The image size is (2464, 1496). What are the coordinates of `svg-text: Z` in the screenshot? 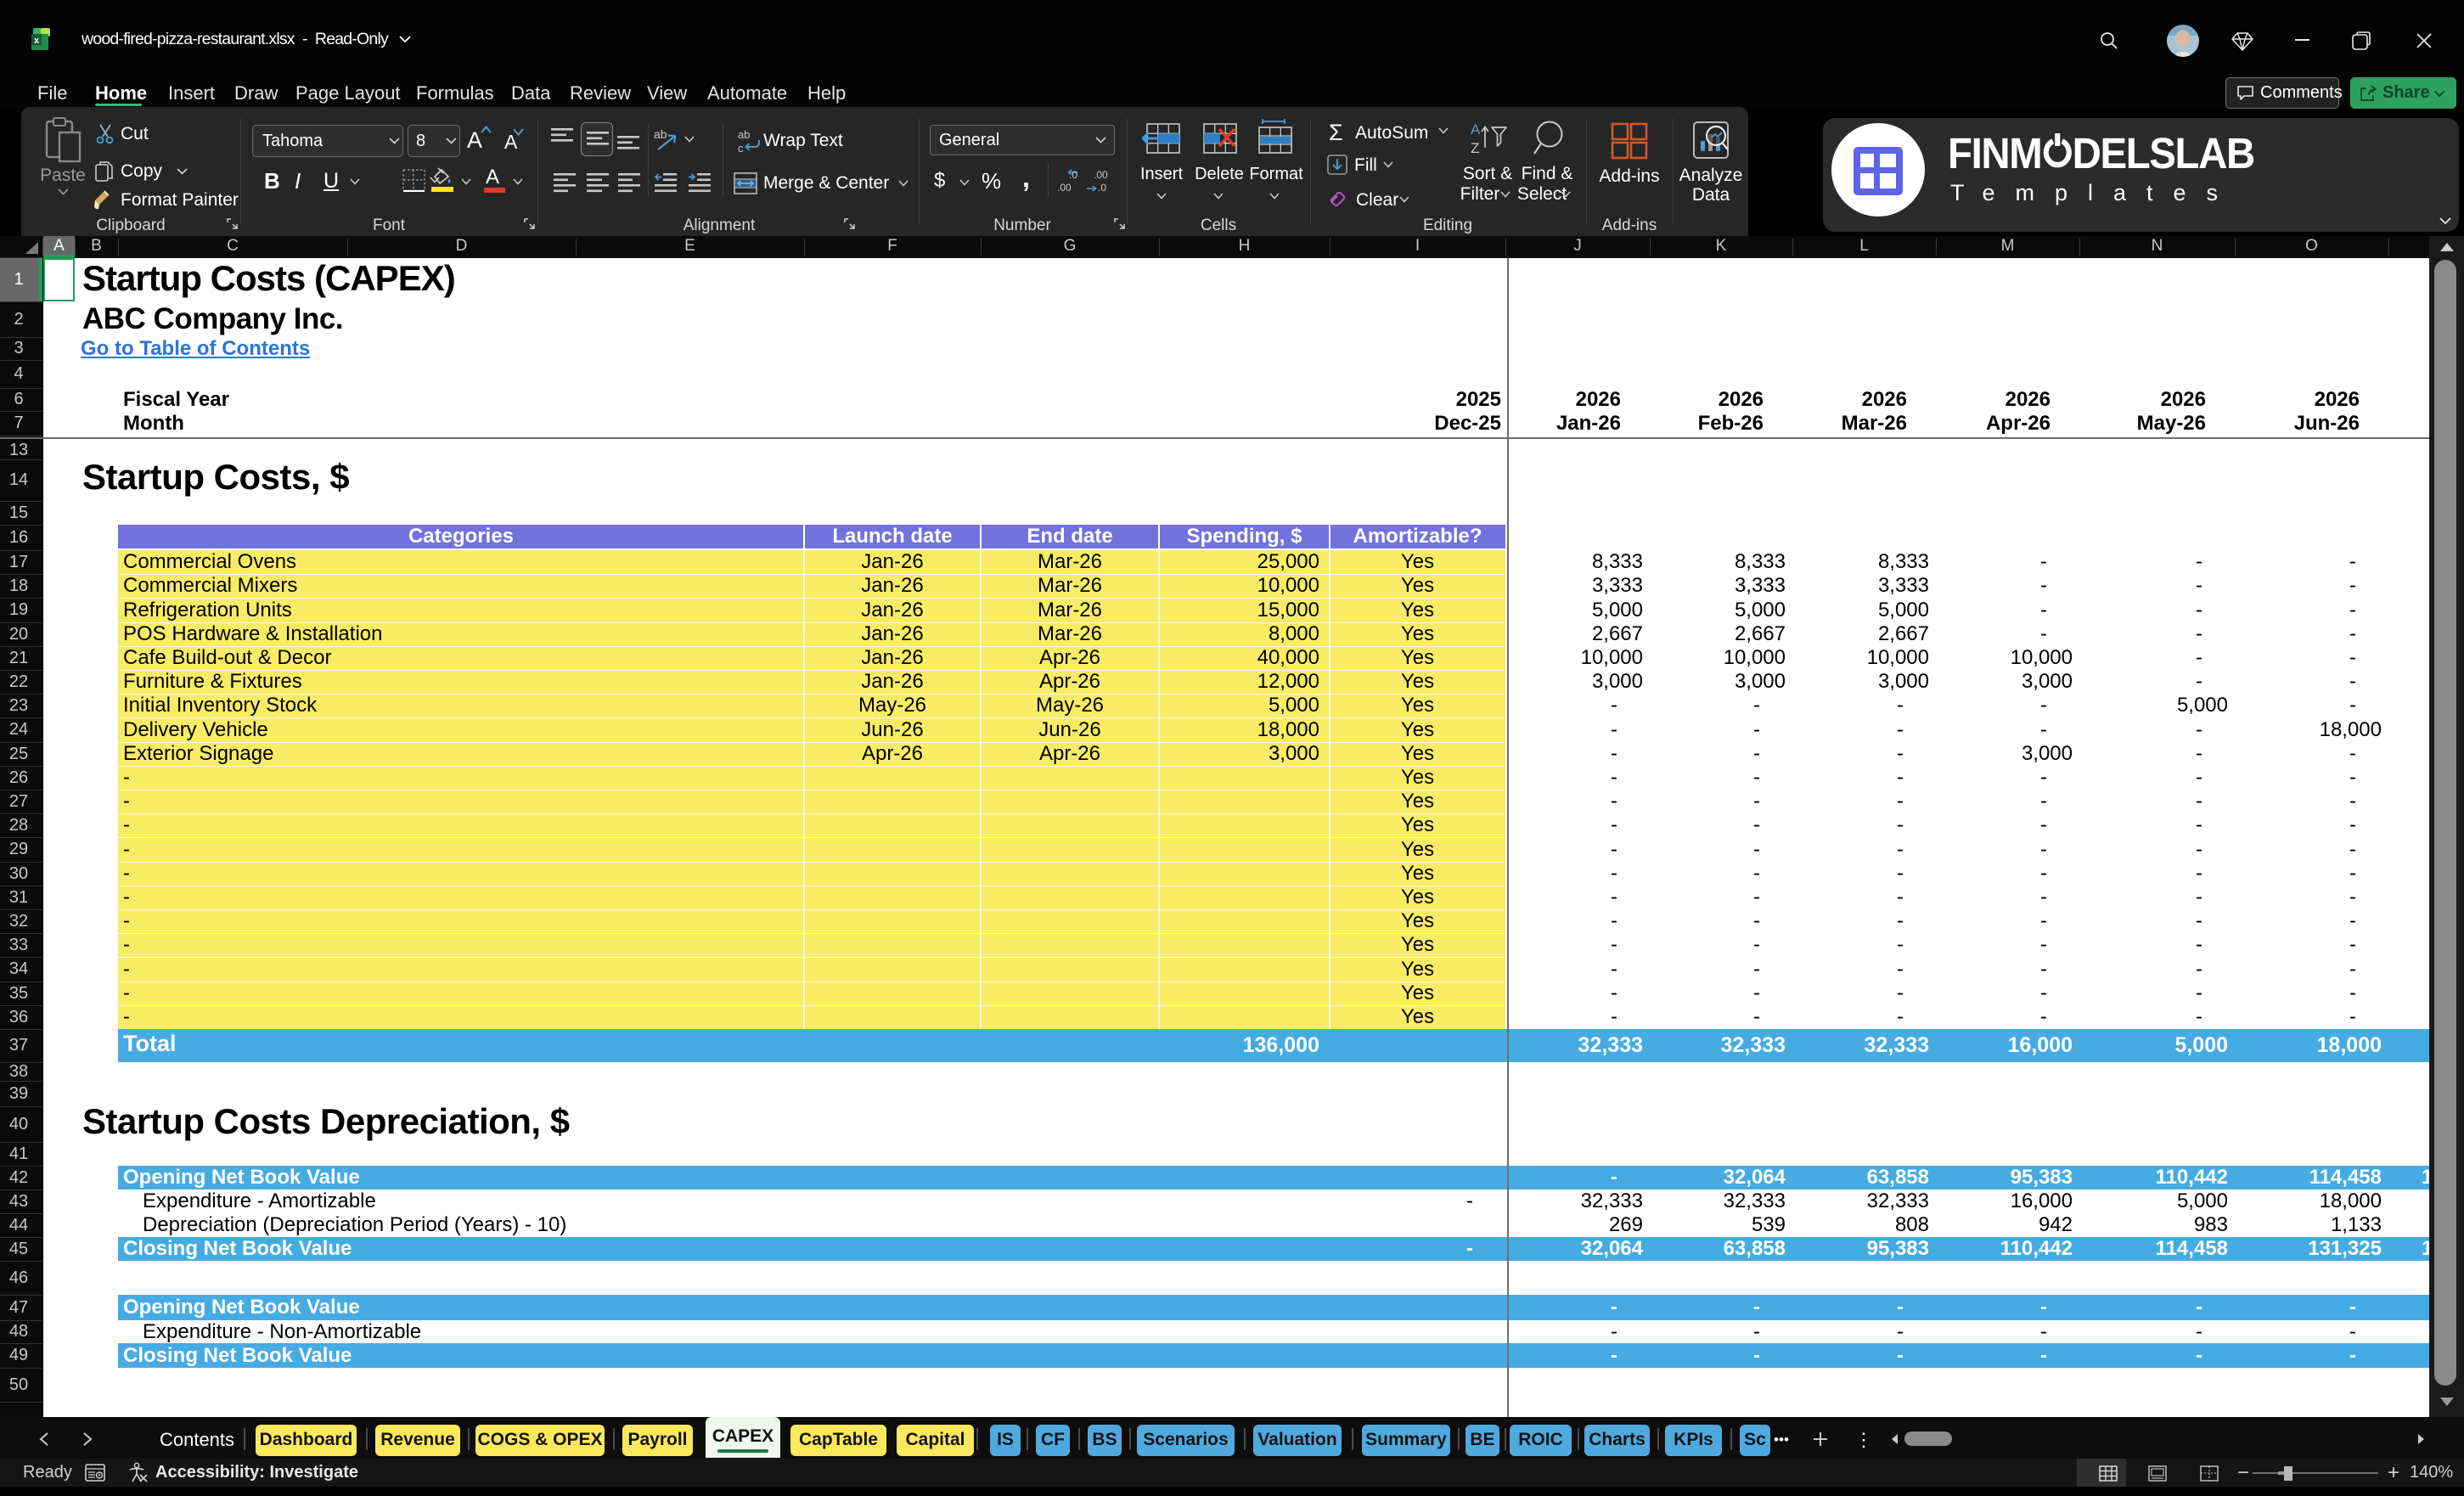 It's located at (1475, 148).